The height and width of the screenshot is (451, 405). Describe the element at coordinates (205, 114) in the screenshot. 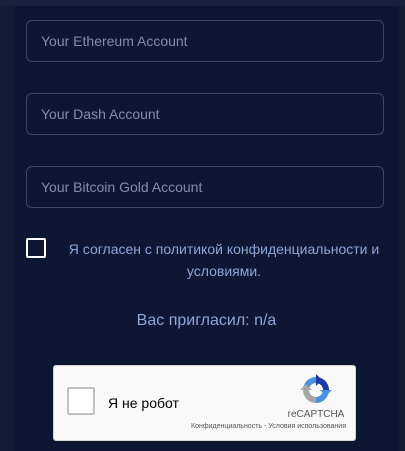

I see `dash-account-field` at that location.